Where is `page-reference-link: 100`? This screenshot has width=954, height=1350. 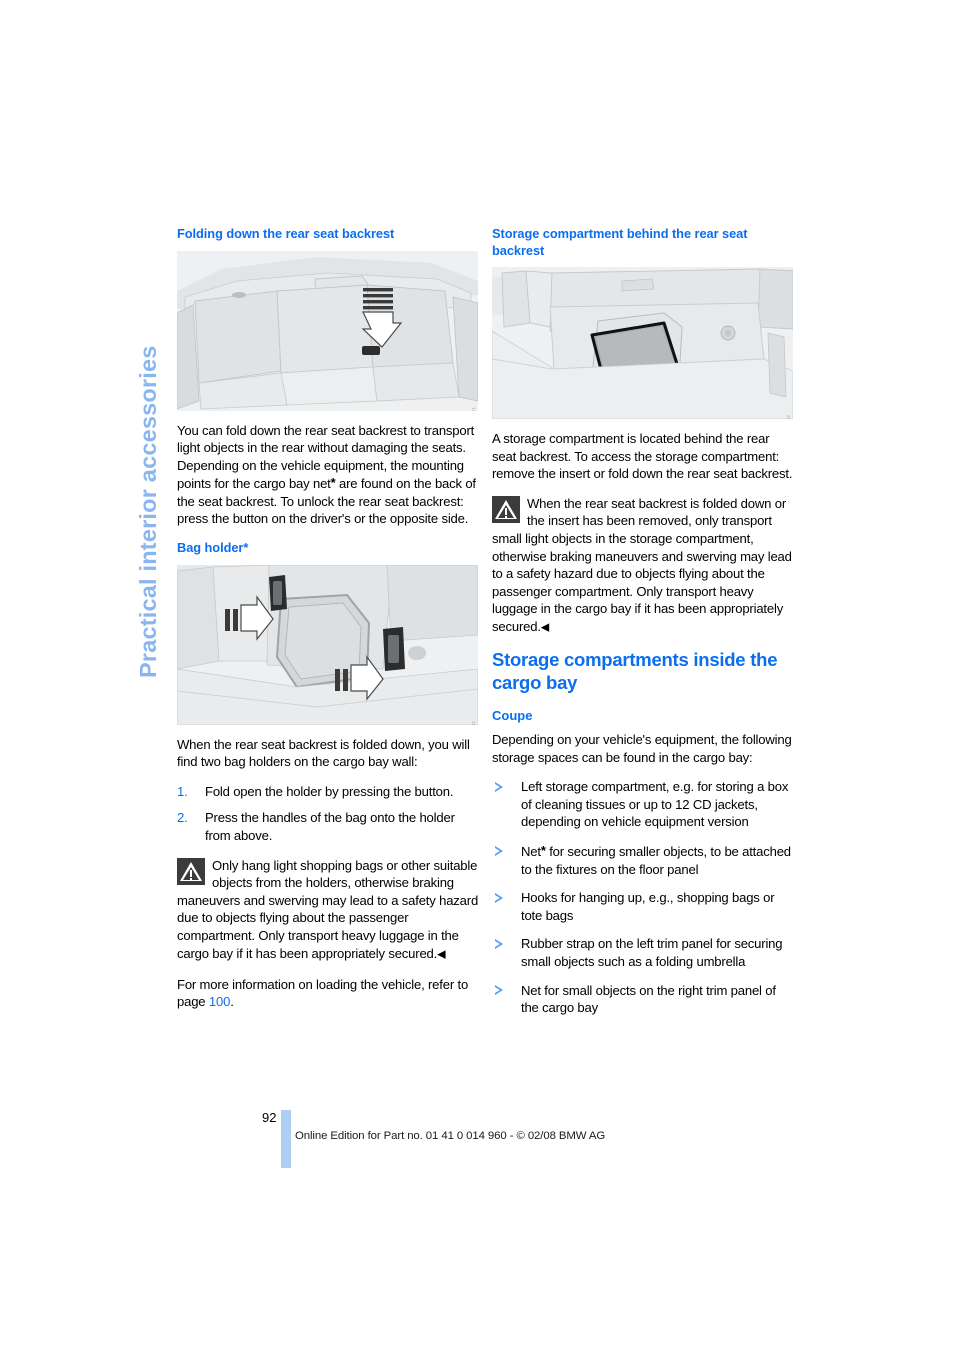 page-reference-link: 100 is located at coordinates (219, 1001).